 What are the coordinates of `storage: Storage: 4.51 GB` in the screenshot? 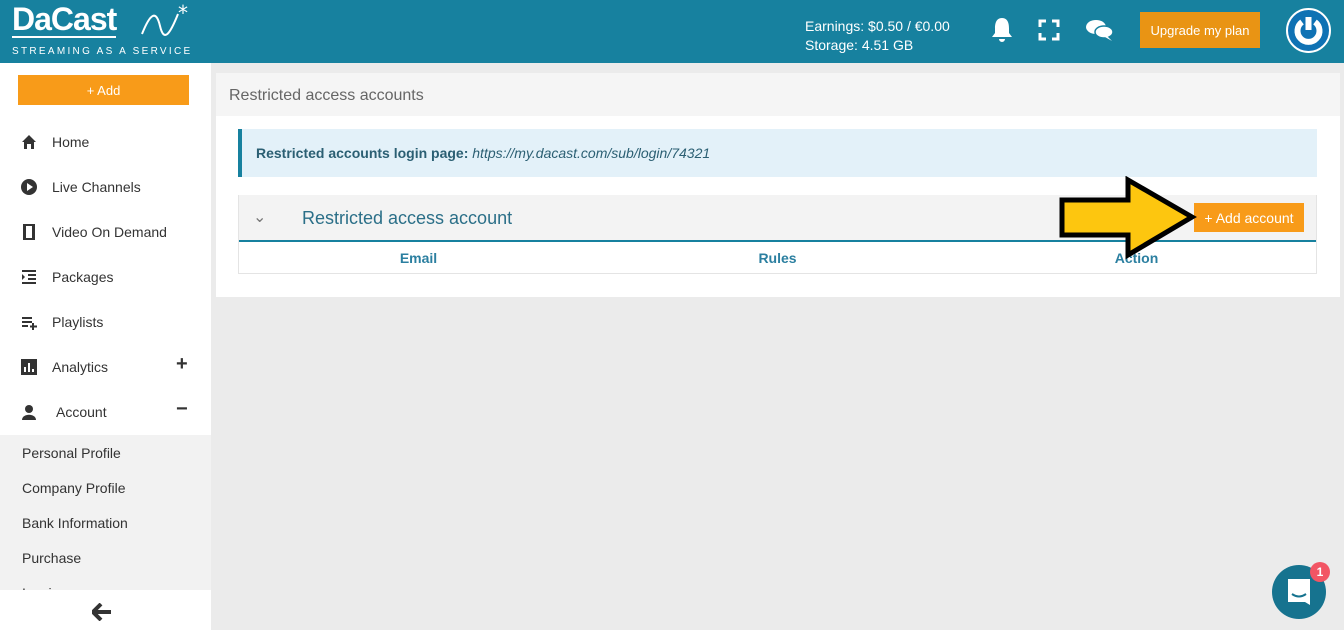 It's located at (859, 45).